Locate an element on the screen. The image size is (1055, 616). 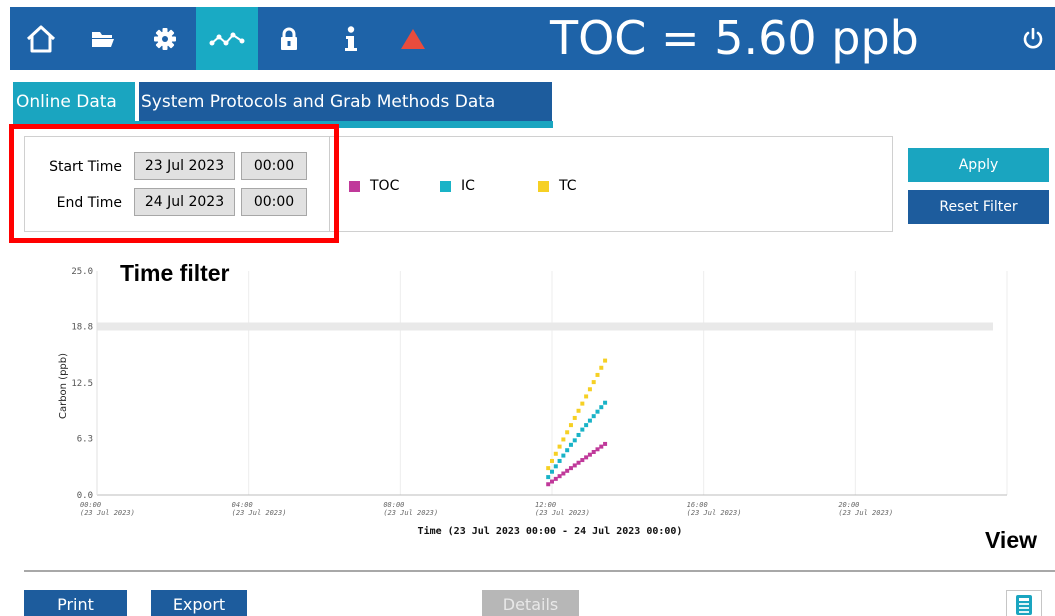
y-axis-label: Carbon (ppb) is located at coordinates (63, 386).